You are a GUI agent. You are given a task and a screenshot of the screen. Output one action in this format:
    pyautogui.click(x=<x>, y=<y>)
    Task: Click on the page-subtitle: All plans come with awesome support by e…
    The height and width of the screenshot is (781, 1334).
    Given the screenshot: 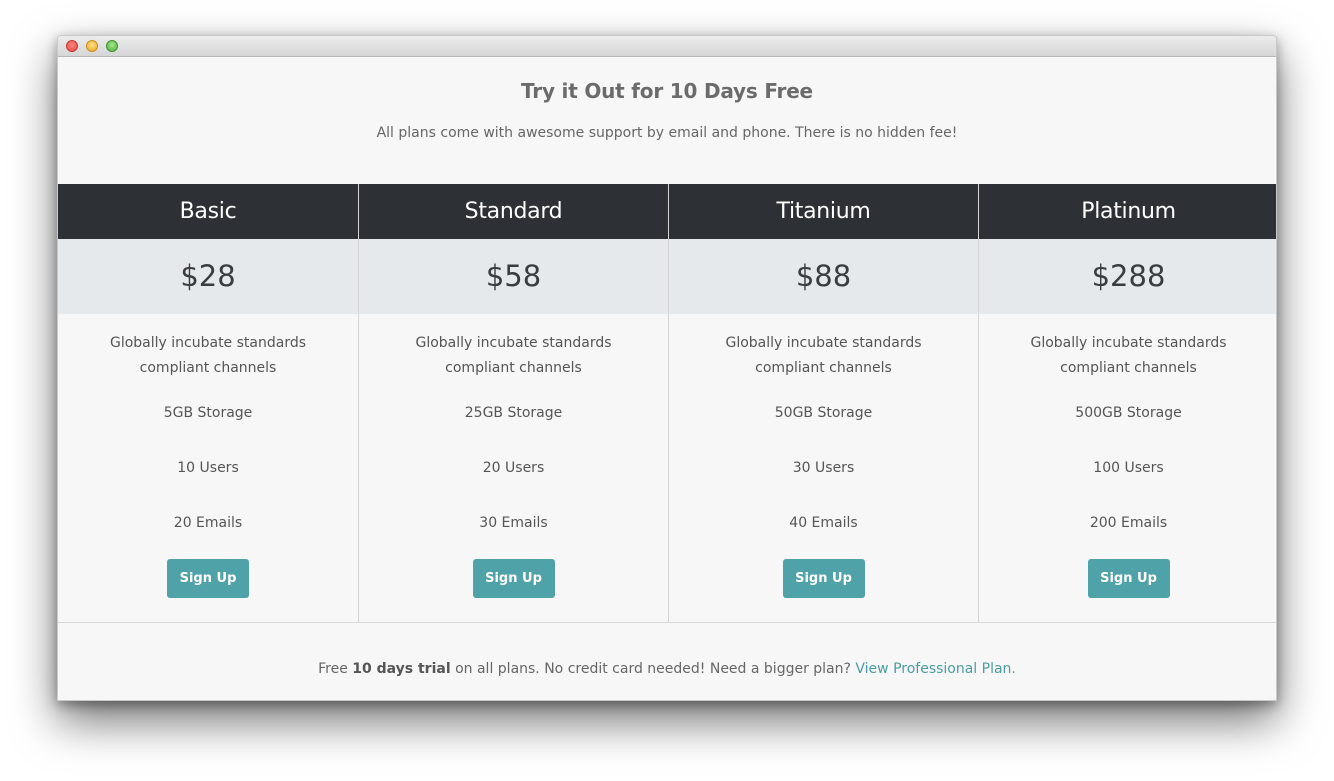 What is the action you would take?
    pyautogui.click(x=667, y=133)
    